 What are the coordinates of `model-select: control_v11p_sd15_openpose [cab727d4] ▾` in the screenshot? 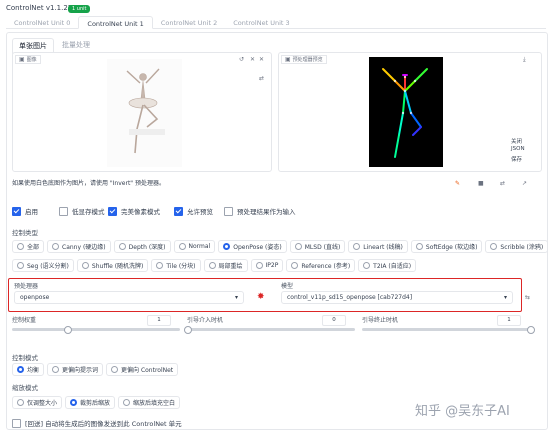 It's located at (397, 297).